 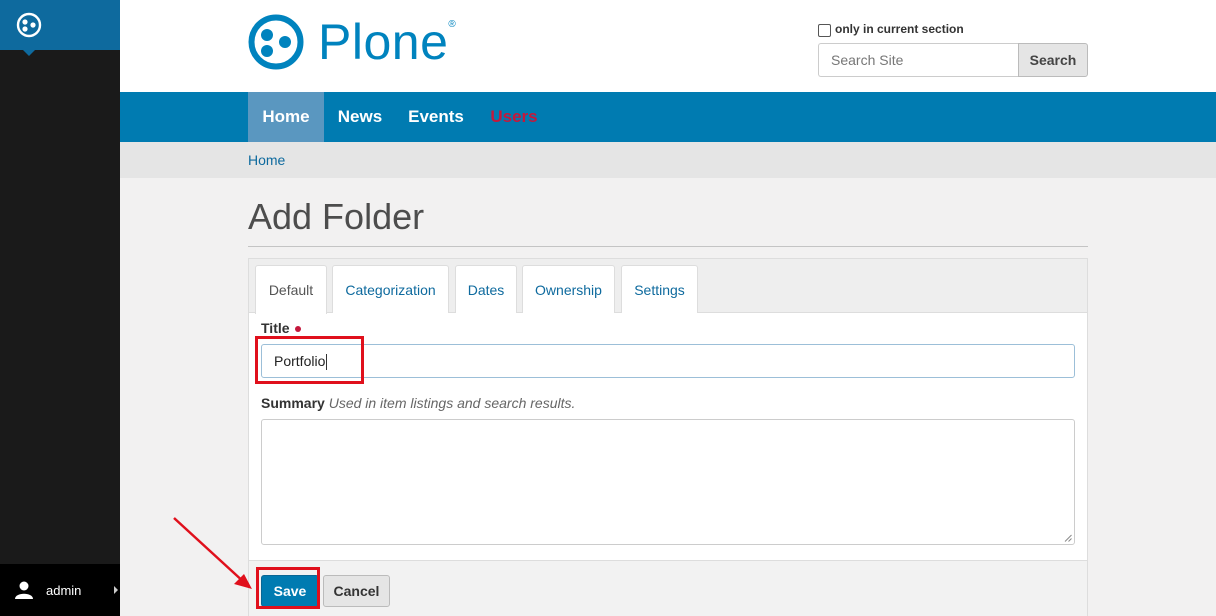 What do you see at coordinates (360, 117) in the screenshot?
I see `nav-item-news: News` at bounding box center [360, 117].